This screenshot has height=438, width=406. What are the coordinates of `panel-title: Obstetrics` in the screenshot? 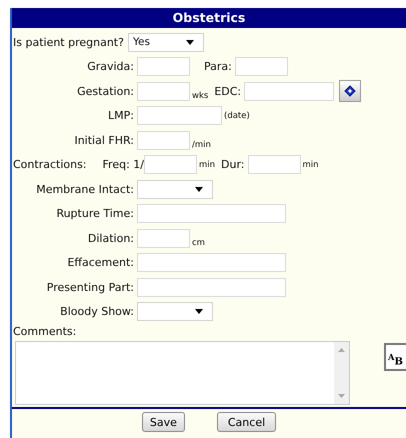 It's located at (209, 18).